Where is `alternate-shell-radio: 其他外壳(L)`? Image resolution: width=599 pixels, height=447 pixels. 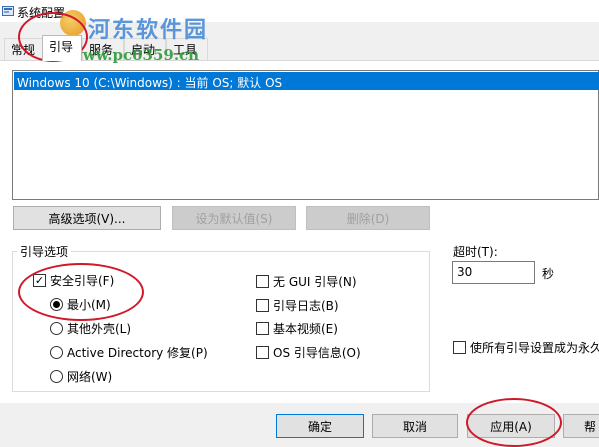
alternate-shell-radio: 其他外壳(L) is located at coordinates (90, 328).